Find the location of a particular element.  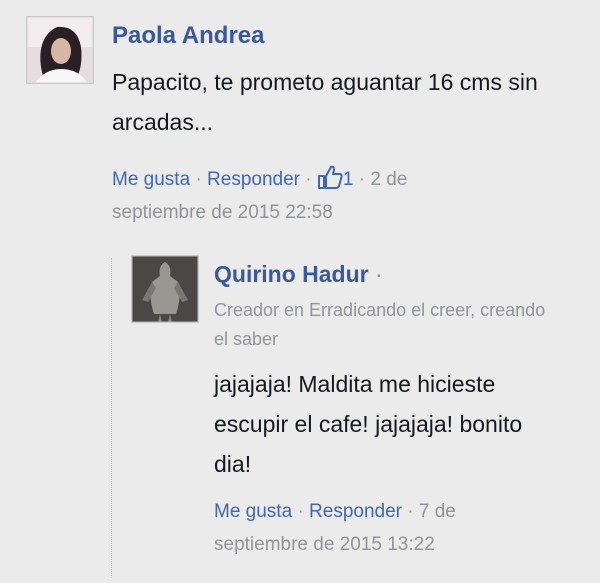

avatar-quirino is located at coordinates (165, 289).